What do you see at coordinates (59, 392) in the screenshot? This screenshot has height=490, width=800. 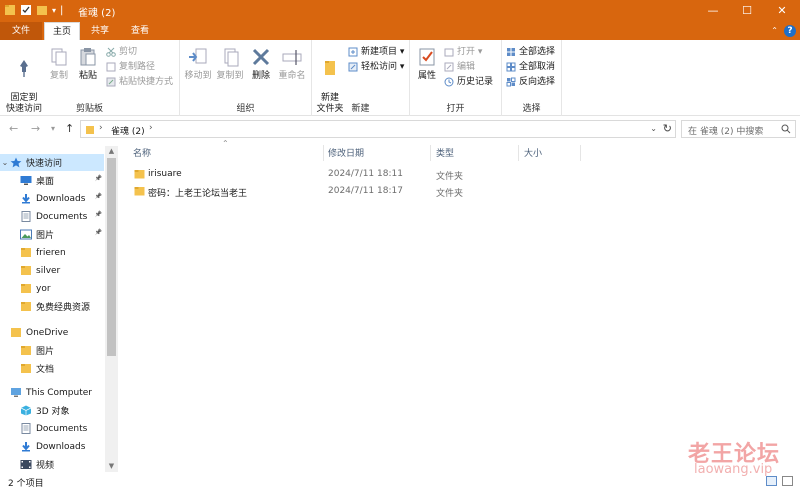 I see `nav-this-computer-label: This Computer` at bounding box center [59, 392].